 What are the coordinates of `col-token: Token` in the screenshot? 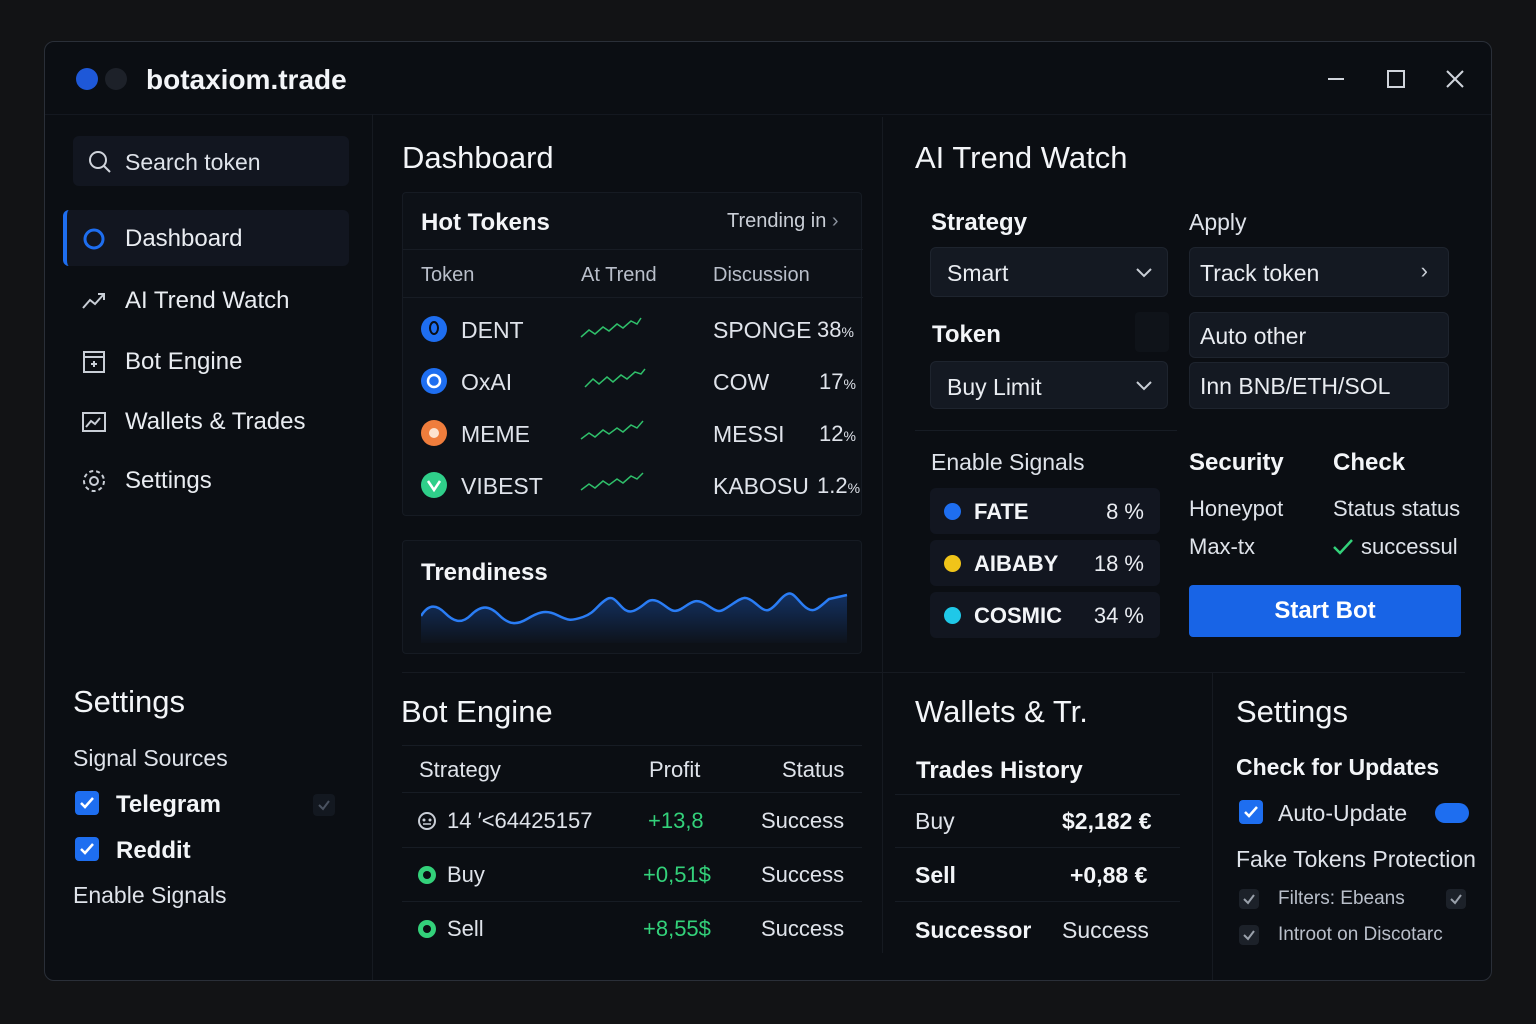 It's located at (448, 275).